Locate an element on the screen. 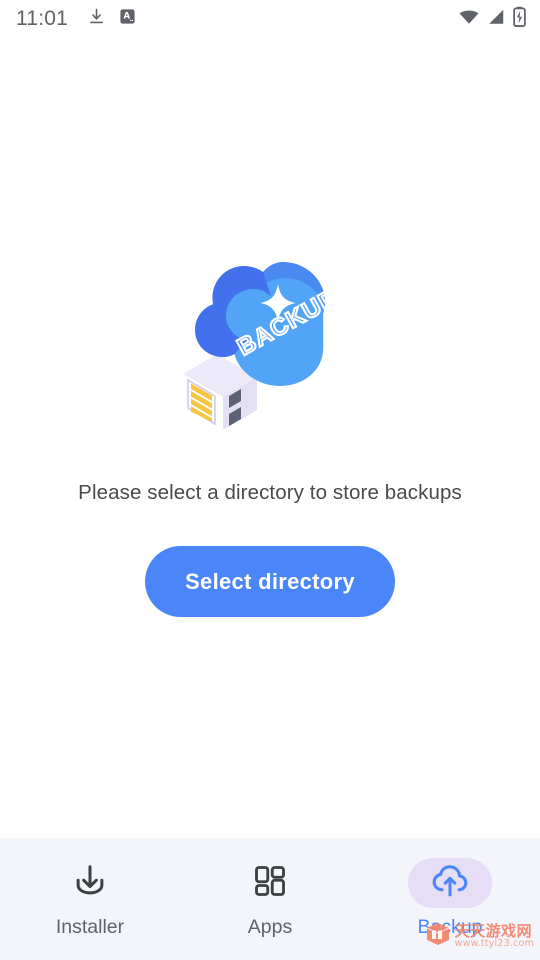 This screenshot has width=540, height=960. cloud-upload-icon is located at coordinates (450, 883).